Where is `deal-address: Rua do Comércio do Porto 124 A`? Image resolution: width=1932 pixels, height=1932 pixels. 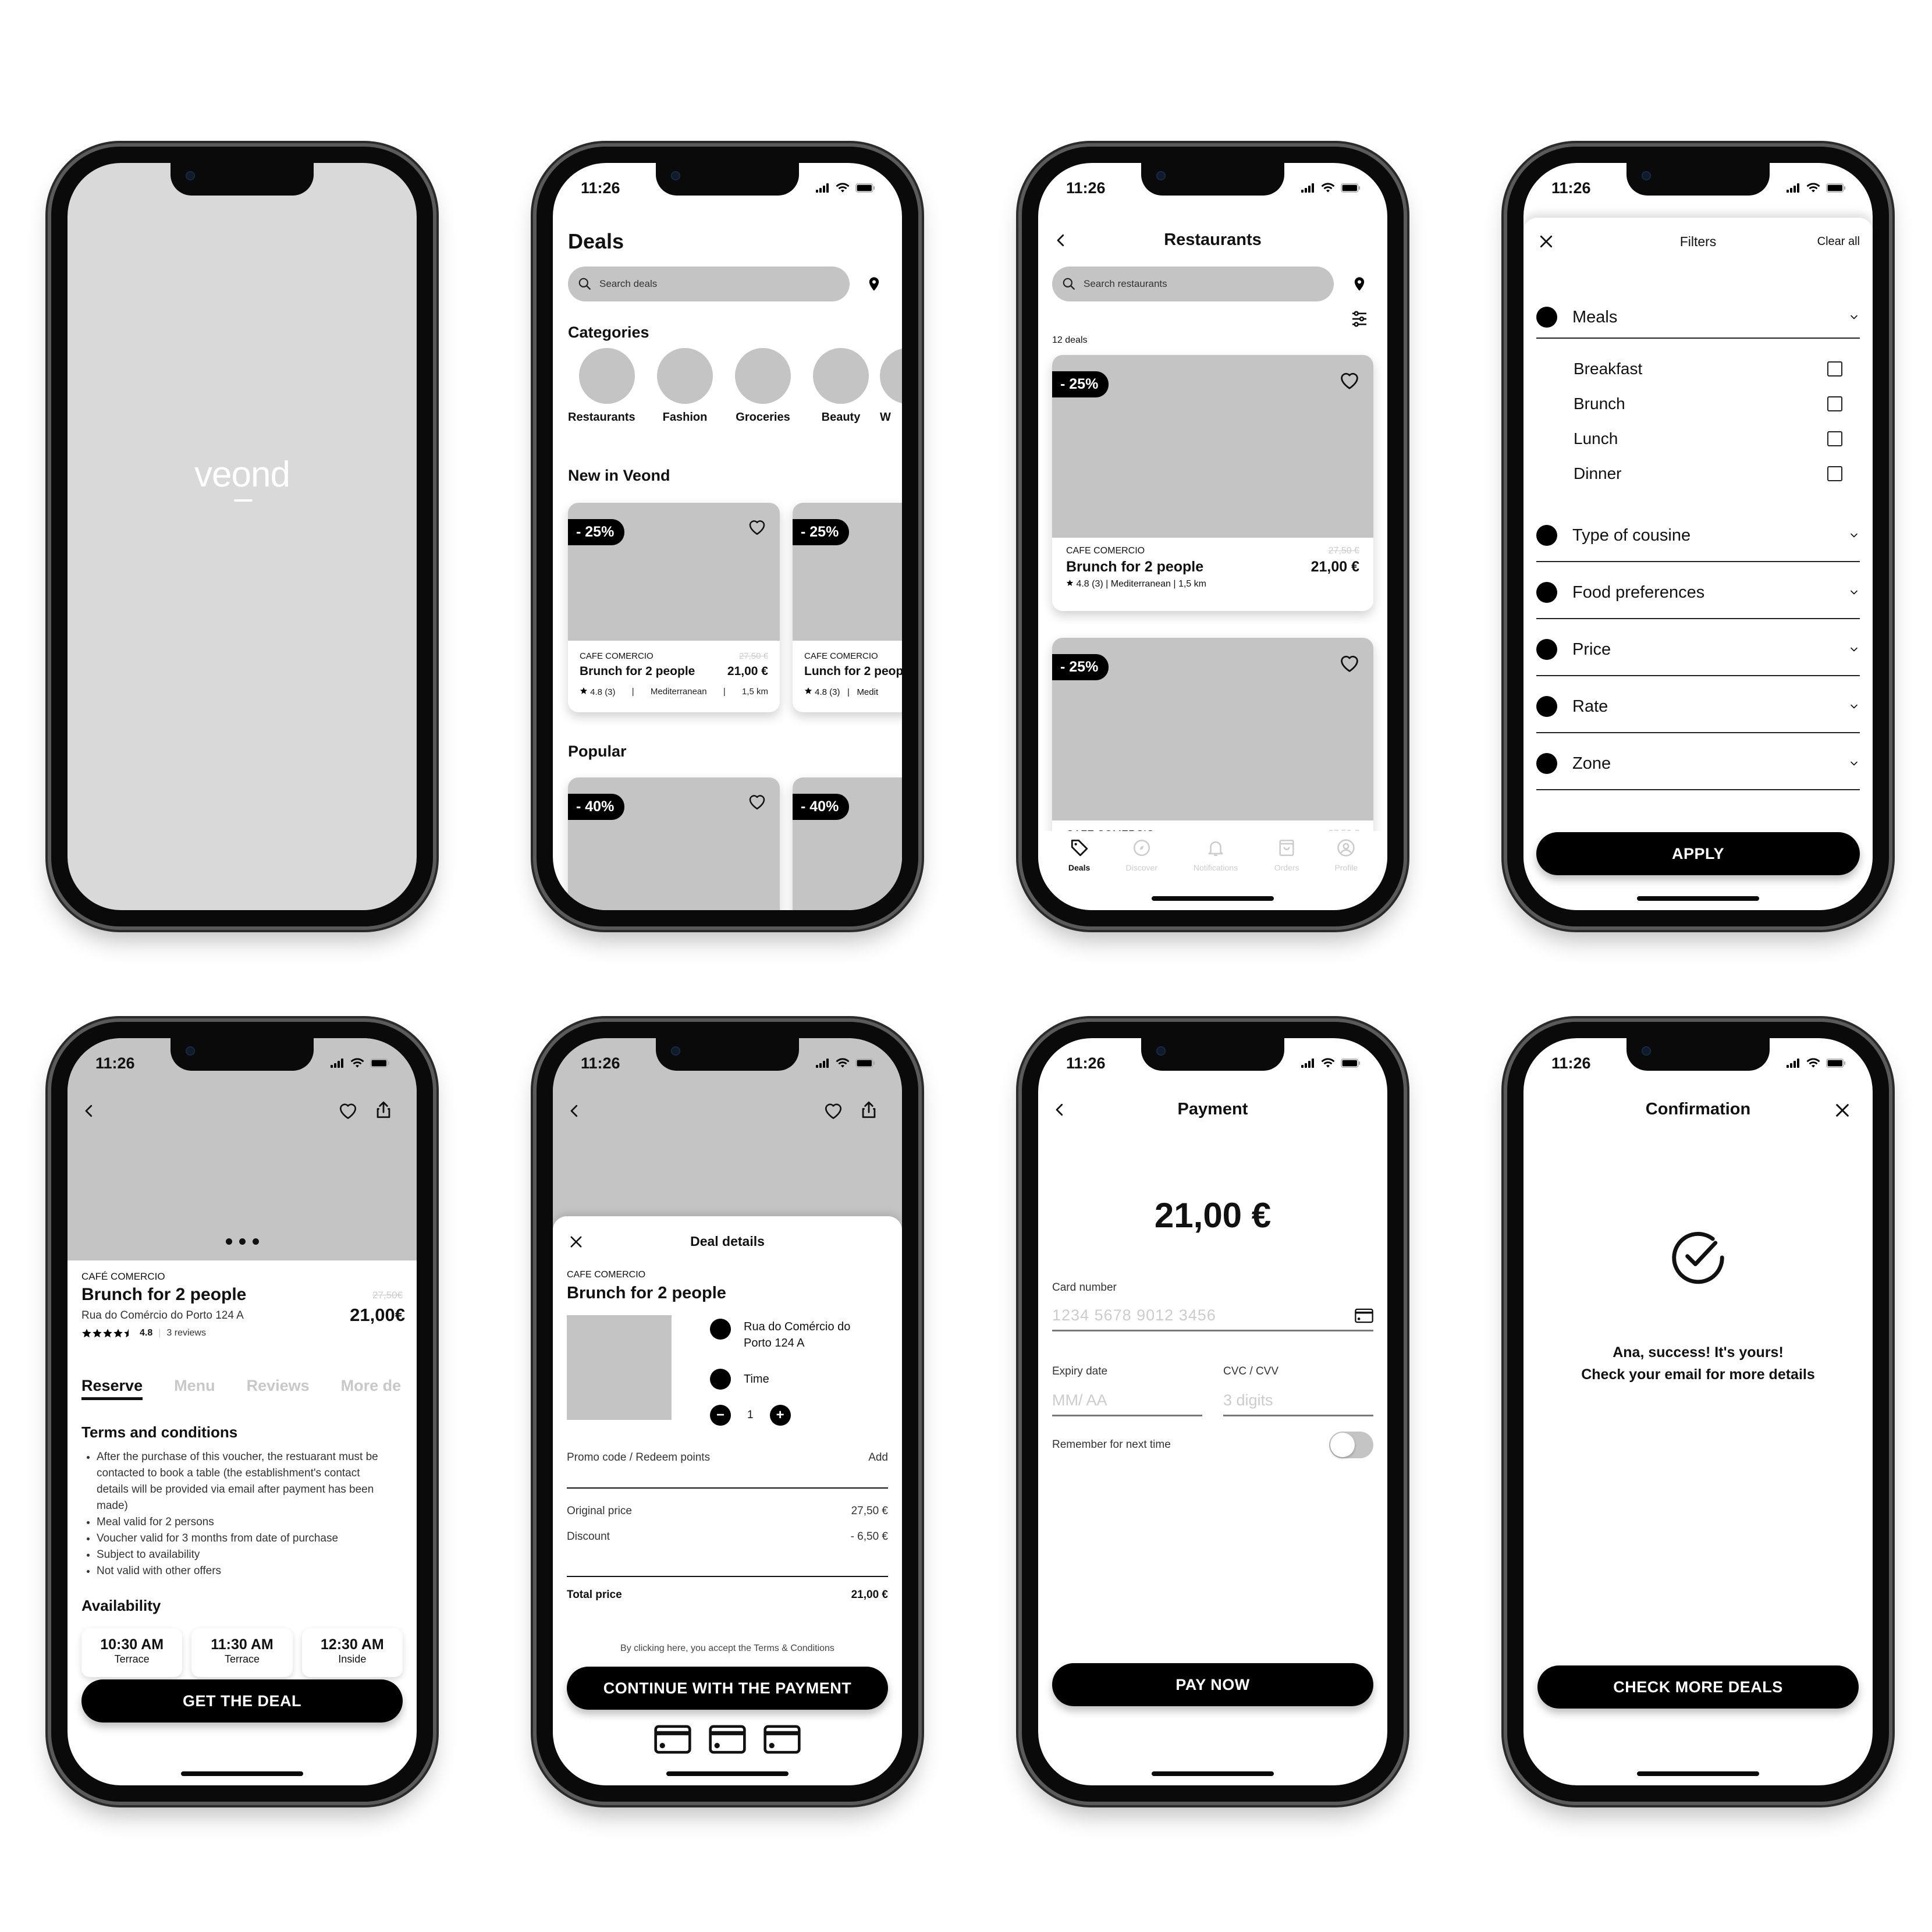
deal-address: Rua do Comércio do Porto 124 A is located at coordinates (162, 1315).